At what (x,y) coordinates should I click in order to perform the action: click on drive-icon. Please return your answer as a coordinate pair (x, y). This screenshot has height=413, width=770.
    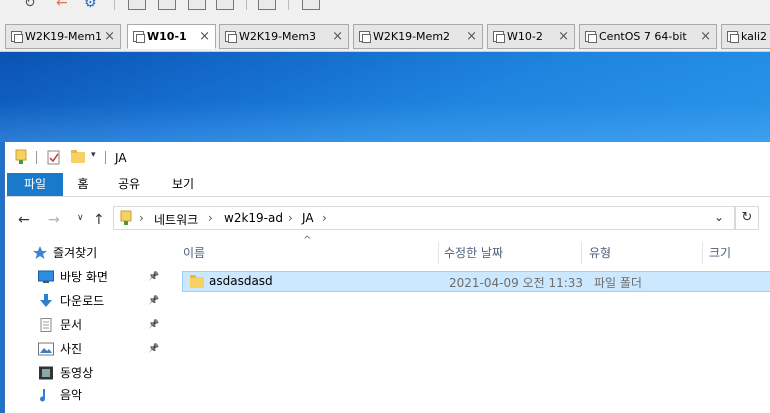
    Looking at the image, I should click on (21, 157).